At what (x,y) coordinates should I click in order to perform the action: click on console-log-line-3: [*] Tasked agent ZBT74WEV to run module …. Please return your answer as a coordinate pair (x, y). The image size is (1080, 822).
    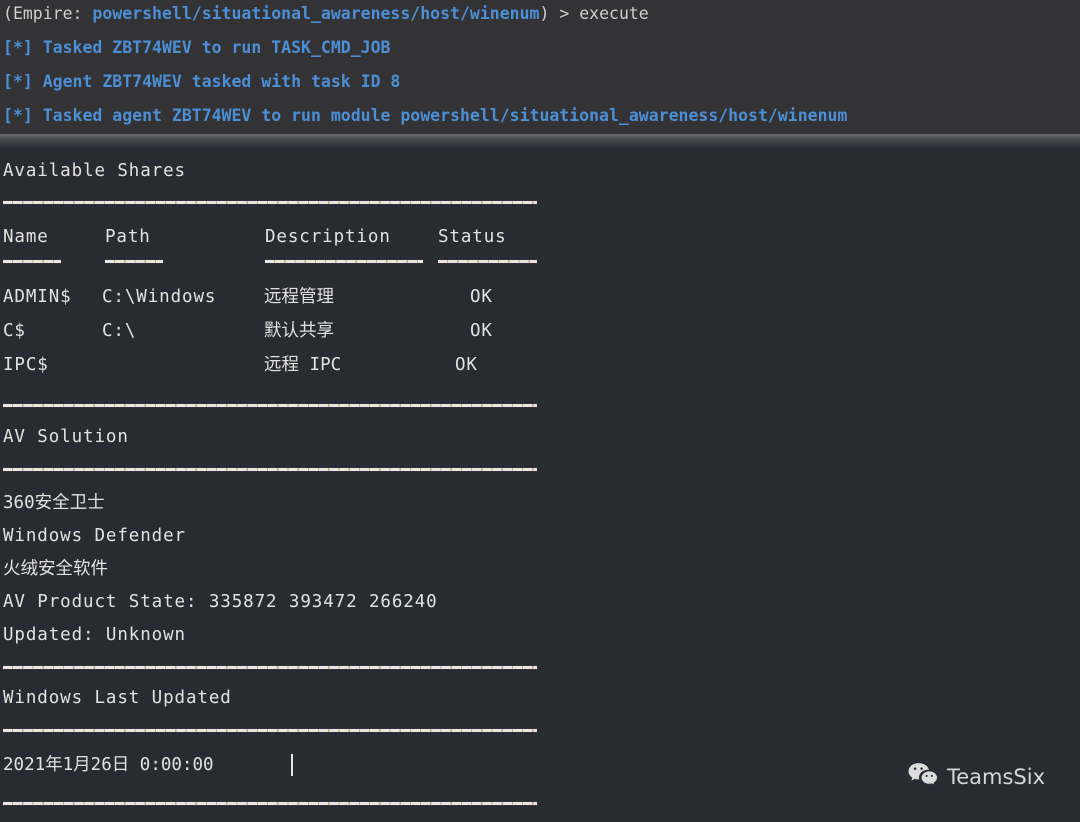
    Looking at the image, I should click on (425, 116).